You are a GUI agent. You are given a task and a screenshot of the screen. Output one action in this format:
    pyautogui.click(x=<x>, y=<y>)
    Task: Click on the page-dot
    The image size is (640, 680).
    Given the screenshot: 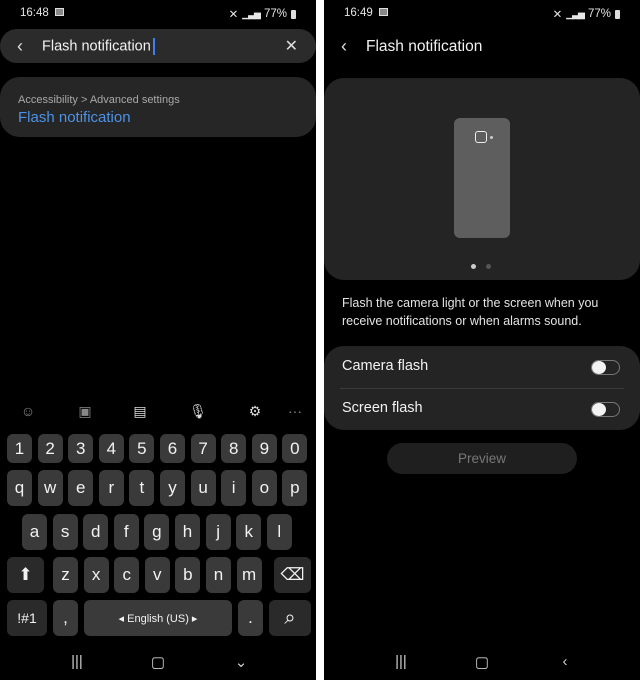 What is the action you would take?
    pyautogui.click(x=488, y=266)
    